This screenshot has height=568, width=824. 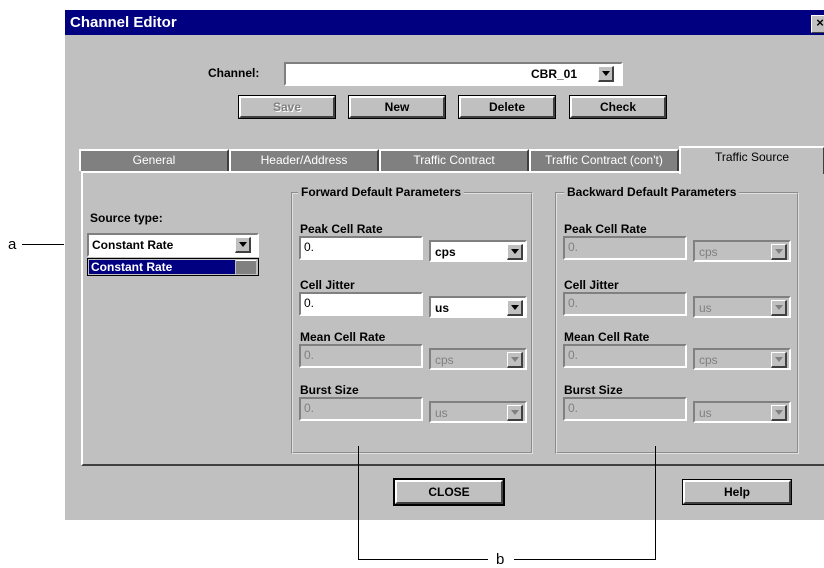 I want to click on forward-mean-unit-select: cps, so click(x=478, y=359).